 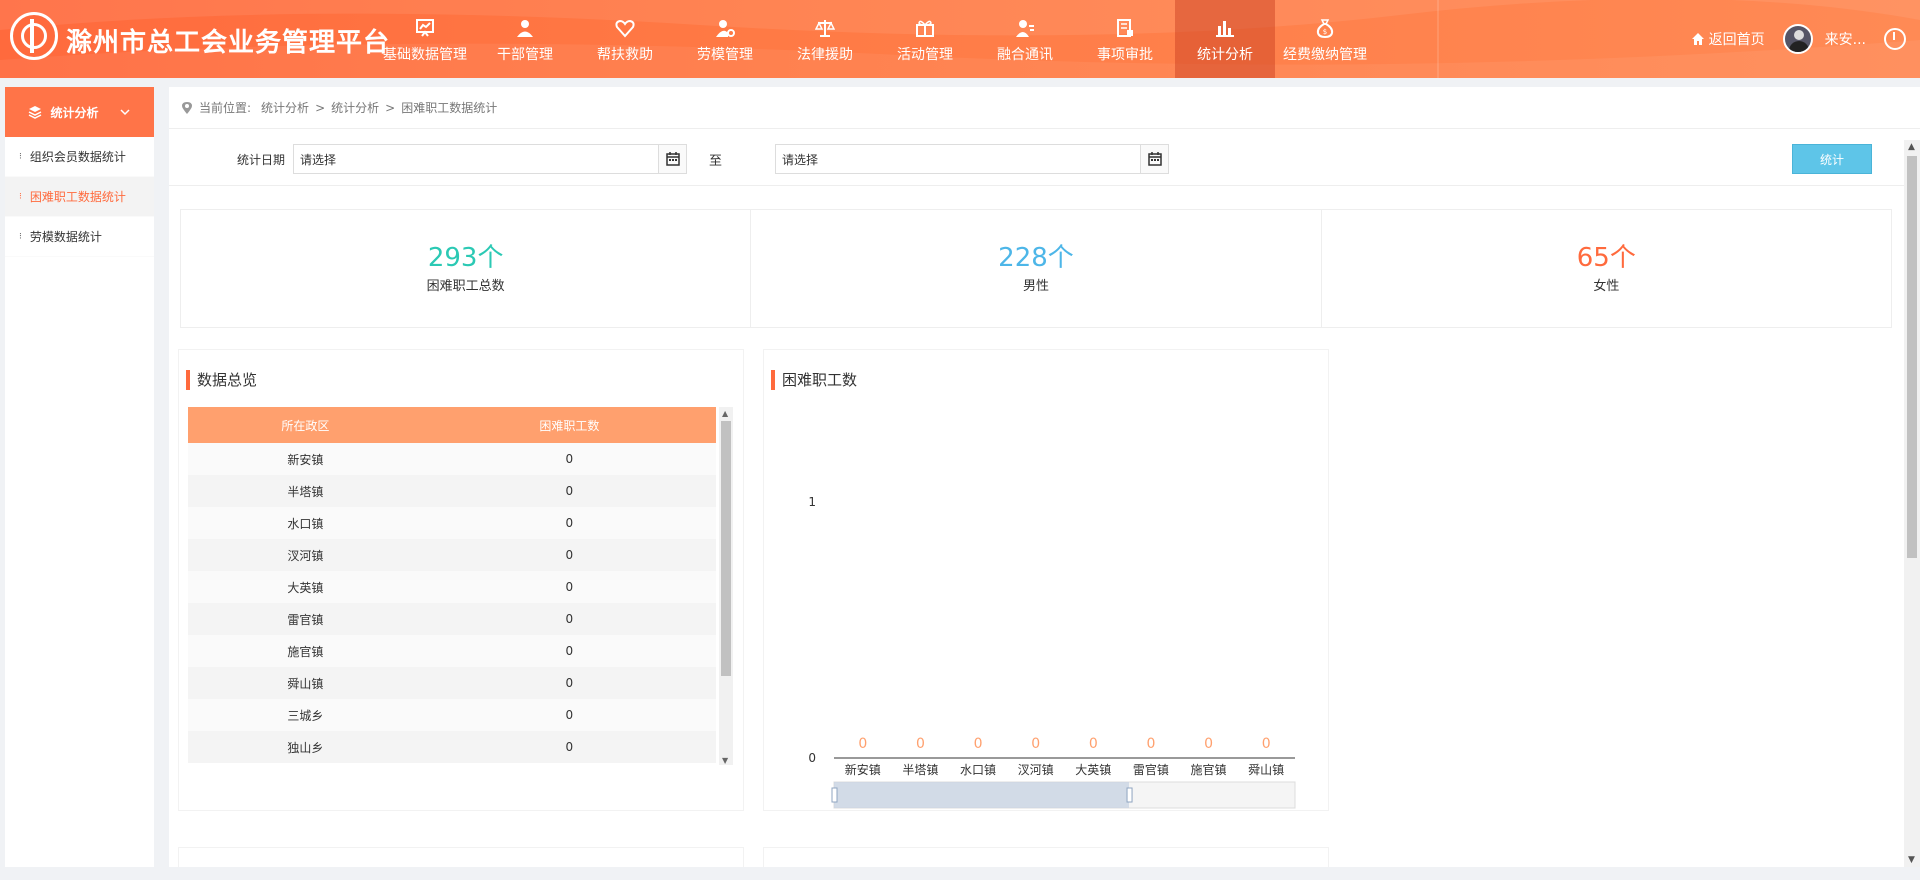 I want to click on sidebar: 统计分析 ⁝ 组织会员数据统计 ⁝ 困难职工数据统计 ⁝ 劳模数据统计, so click(x=79, y=477).